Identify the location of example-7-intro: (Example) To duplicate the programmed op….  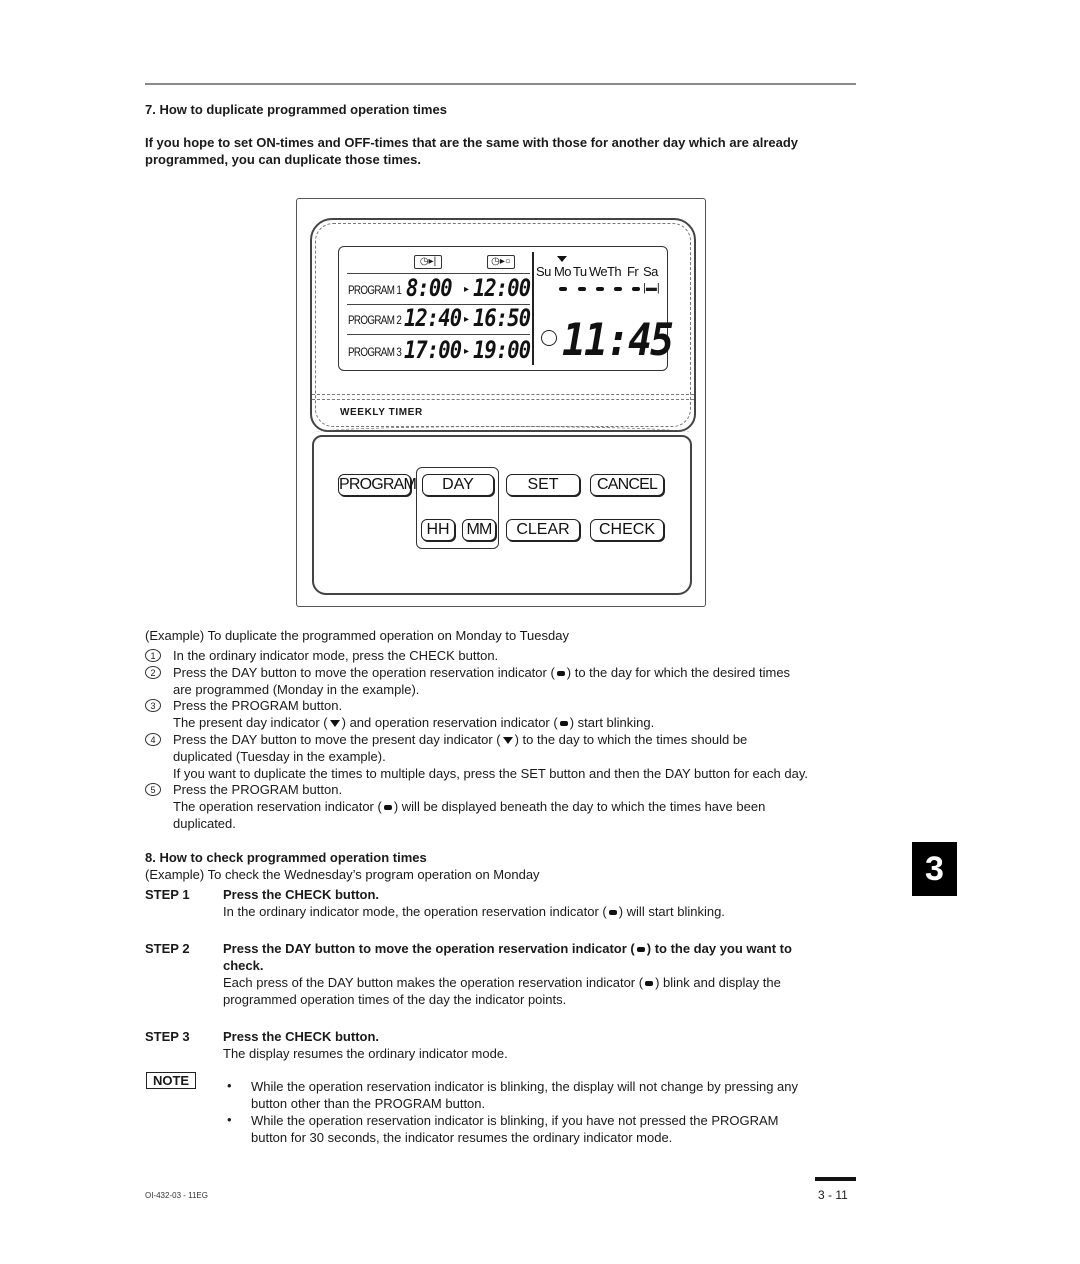
(357, 635).